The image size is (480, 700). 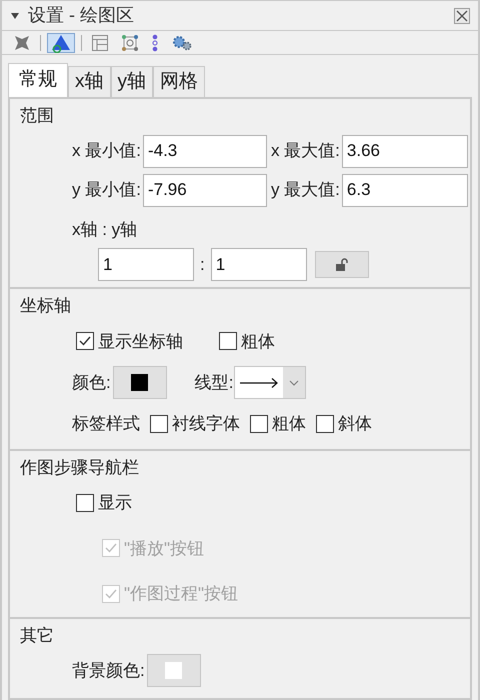 What do you see at coordinates (15, 16) in the screenshot?
I see `collapse-icon` at bounding box center [15, 16].